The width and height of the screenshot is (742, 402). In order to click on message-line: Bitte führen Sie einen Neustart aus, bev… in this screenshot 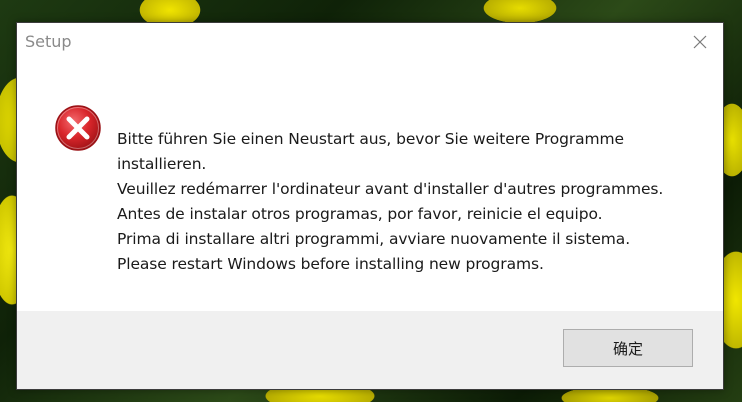, I will do `click(370, 139)`.